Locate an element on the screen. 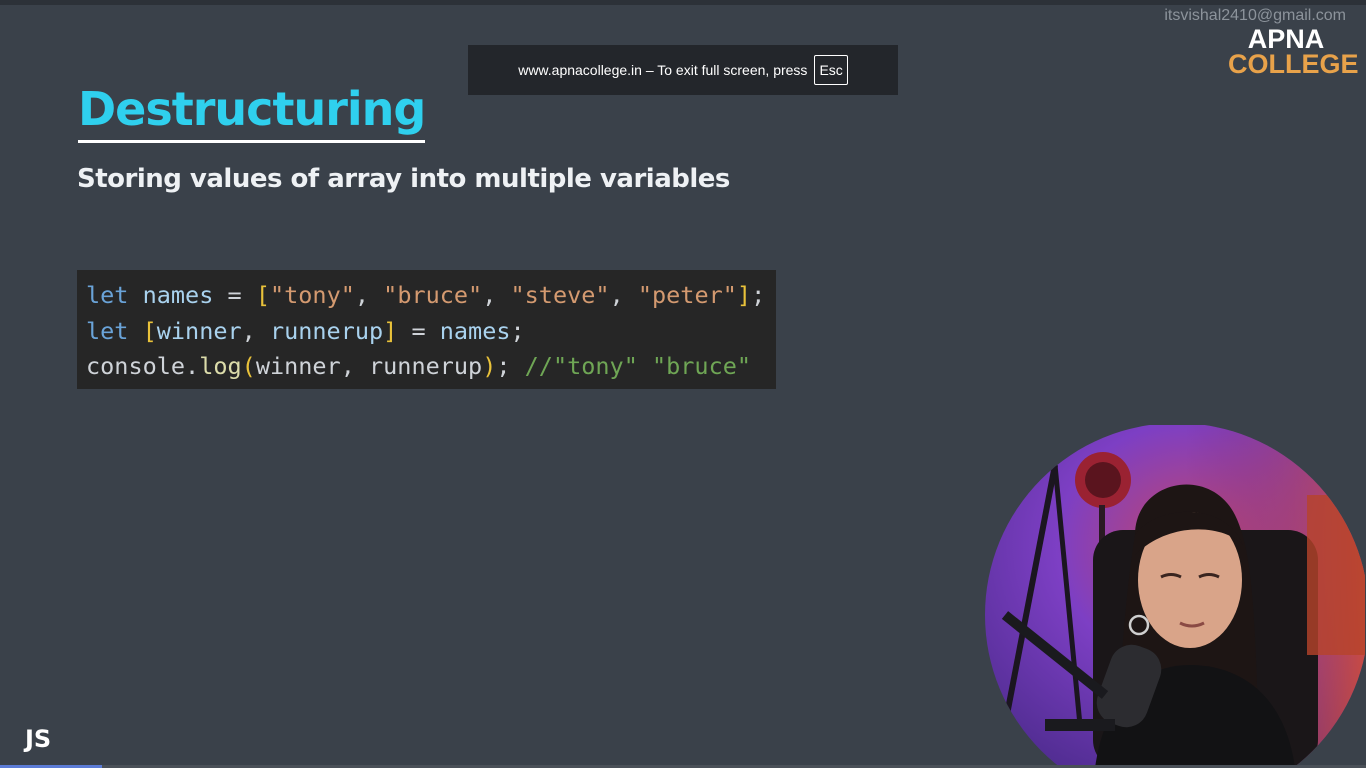  webcam-overlay is located at coordinates (1175, 596).